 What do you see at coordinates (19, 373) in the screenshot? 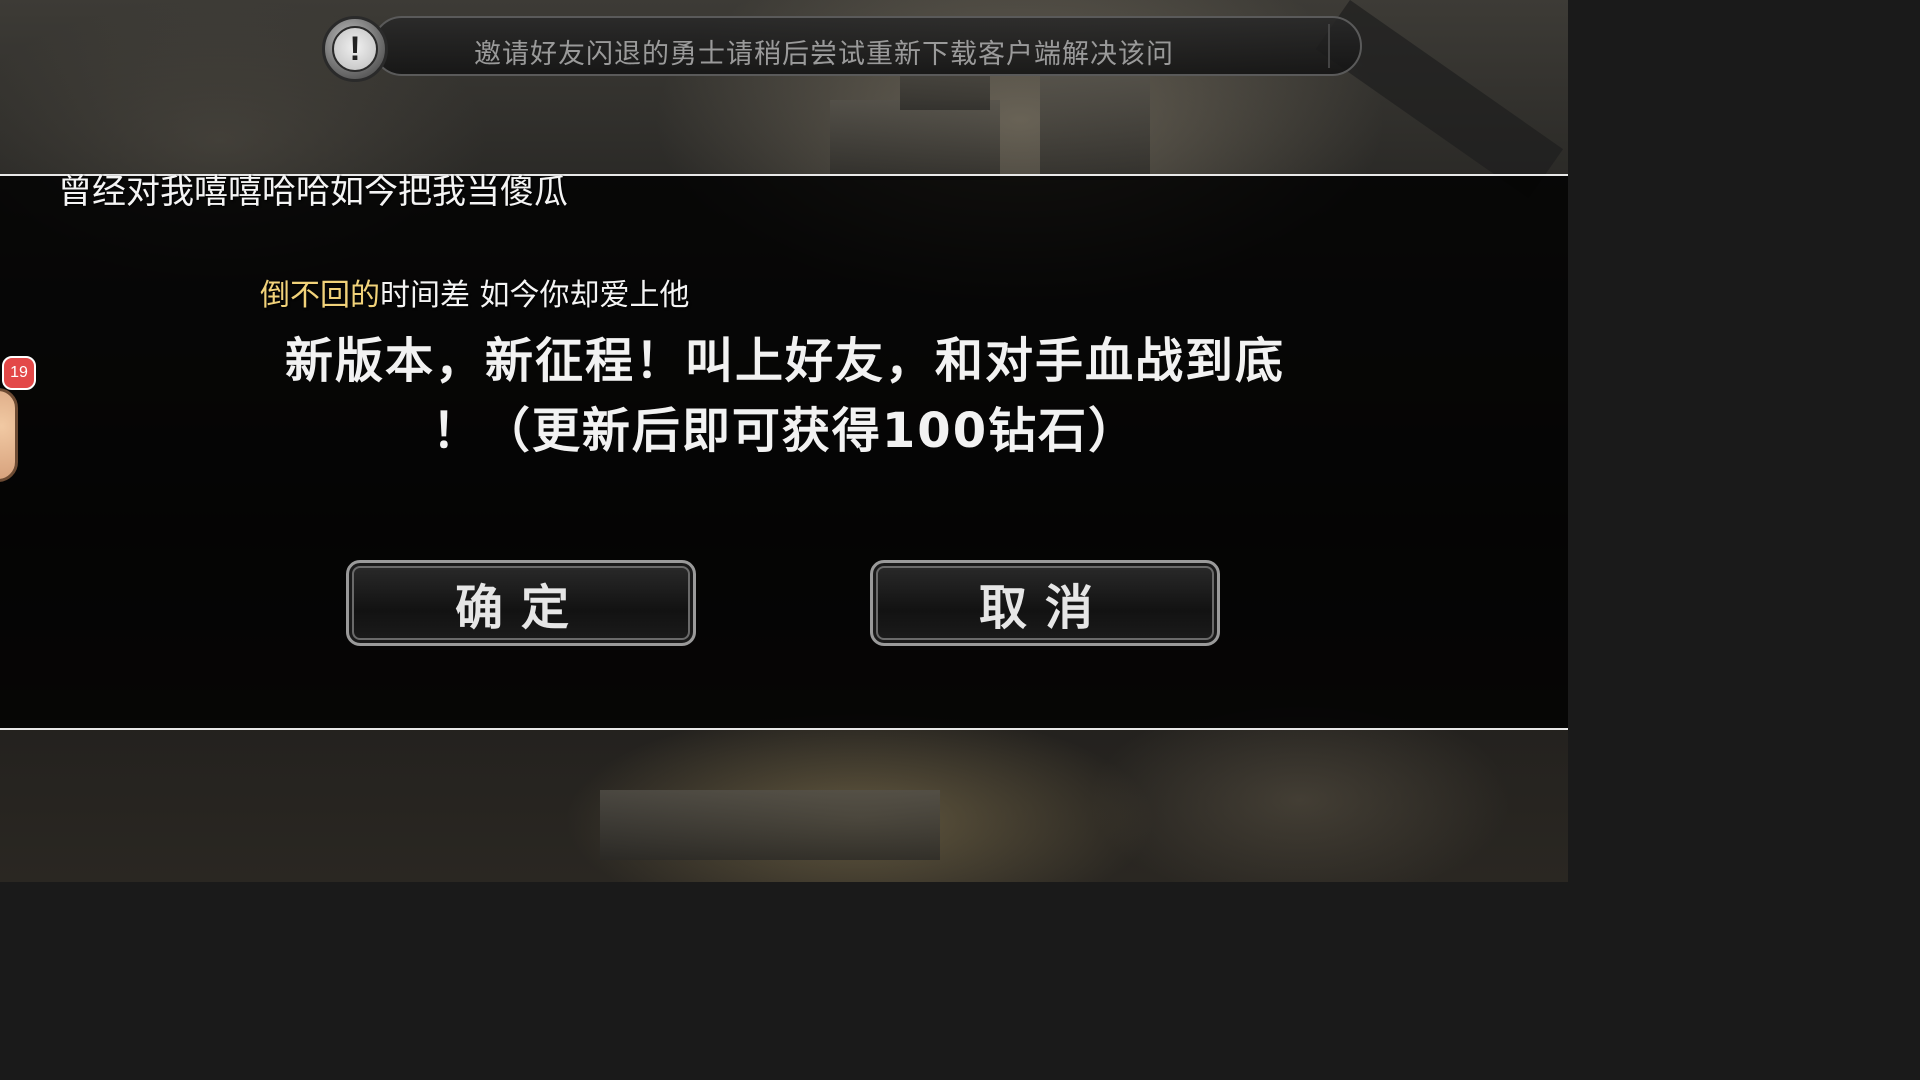
I see `notification-badge: 19` at bounding box center [19, 373].